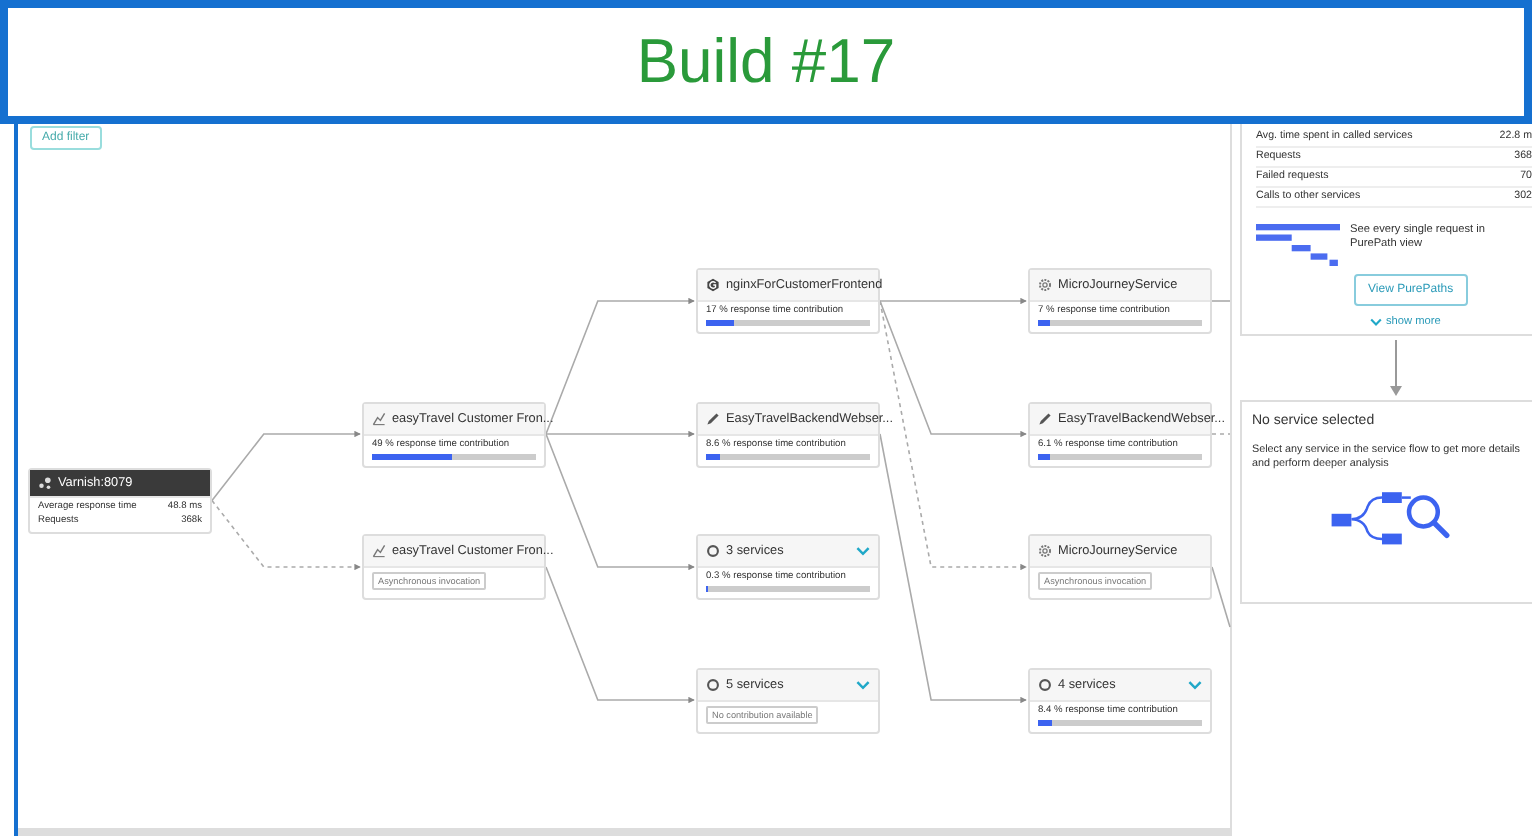  I want to click on nodes-icon, so click(45, 482).